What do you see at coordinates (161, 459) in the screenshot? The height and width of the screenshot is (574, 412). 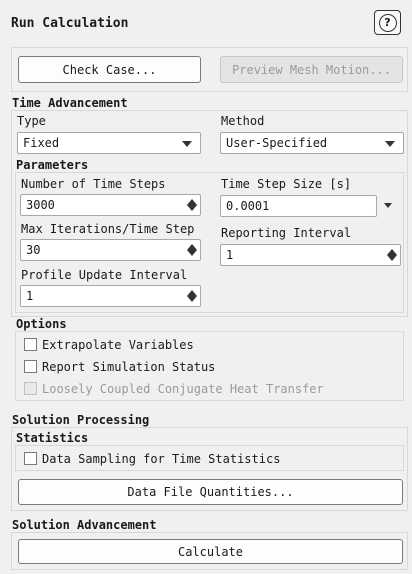 I see `data-sampling-label: Data Sampling for Time Statistics` at bounding box center [161, 459].